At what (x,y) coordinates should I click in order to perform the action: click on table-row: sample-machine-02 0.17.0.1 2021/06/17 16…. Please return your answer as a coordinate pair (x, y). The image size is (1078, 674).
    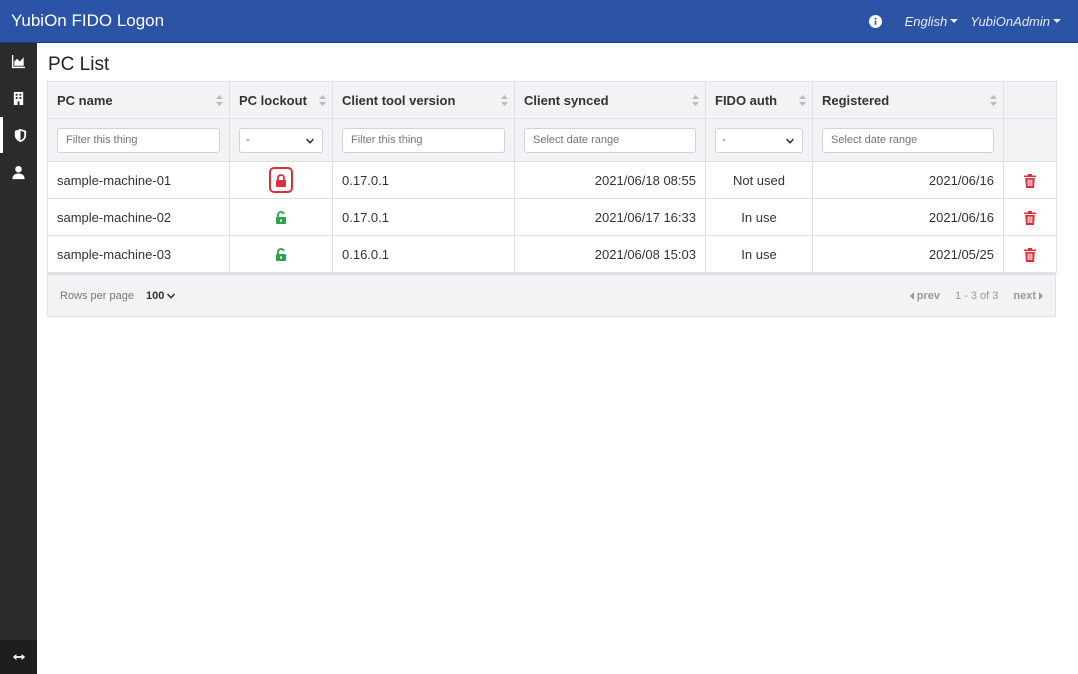
    Looking at the image, I should click on (552, 217).